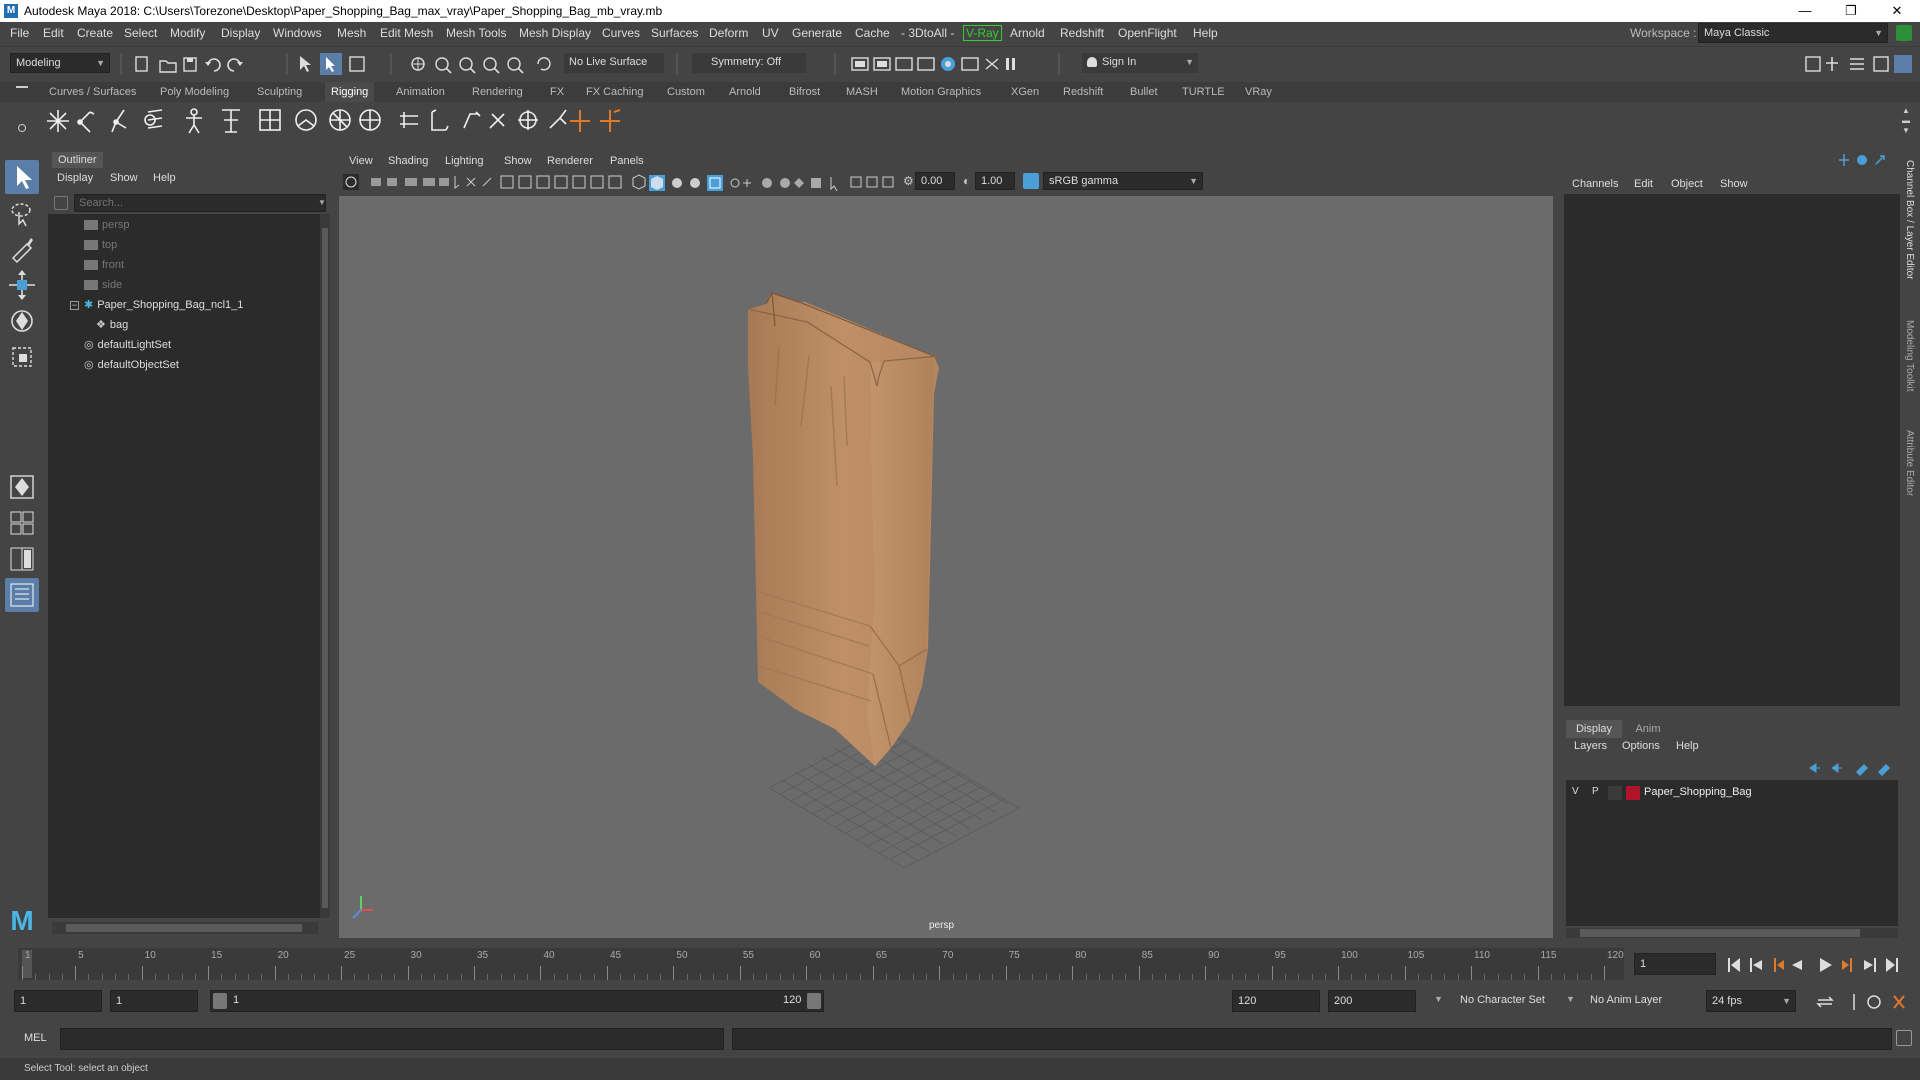  What do you see at coordinates (1907, 121) in the screenshot?
I see `shelf-scroll-arrows: ▲ ▬ ▼` at bounding box center [1907, 121].